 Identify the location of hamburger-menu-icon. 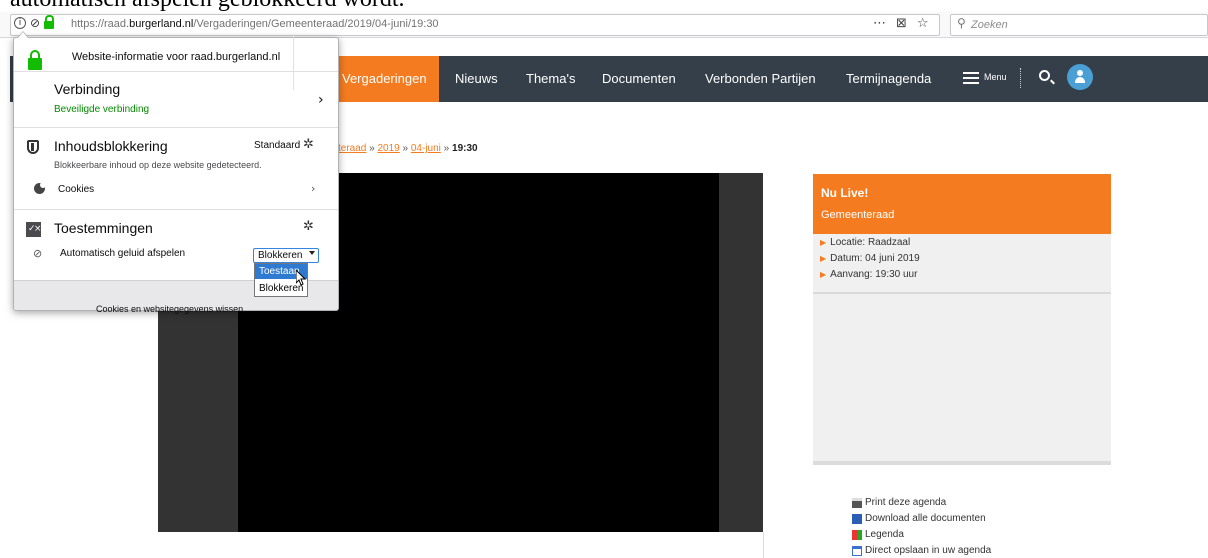
(971, 78).